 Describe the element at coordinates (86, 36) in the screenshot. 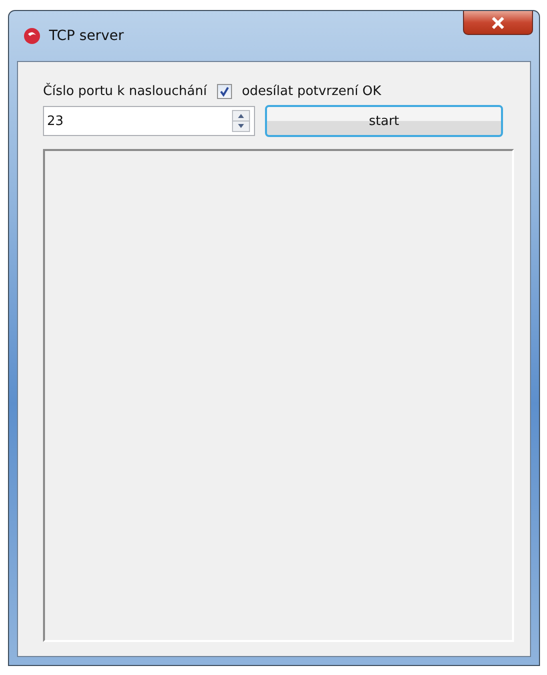

I see `window-title: TCP server` at that location.